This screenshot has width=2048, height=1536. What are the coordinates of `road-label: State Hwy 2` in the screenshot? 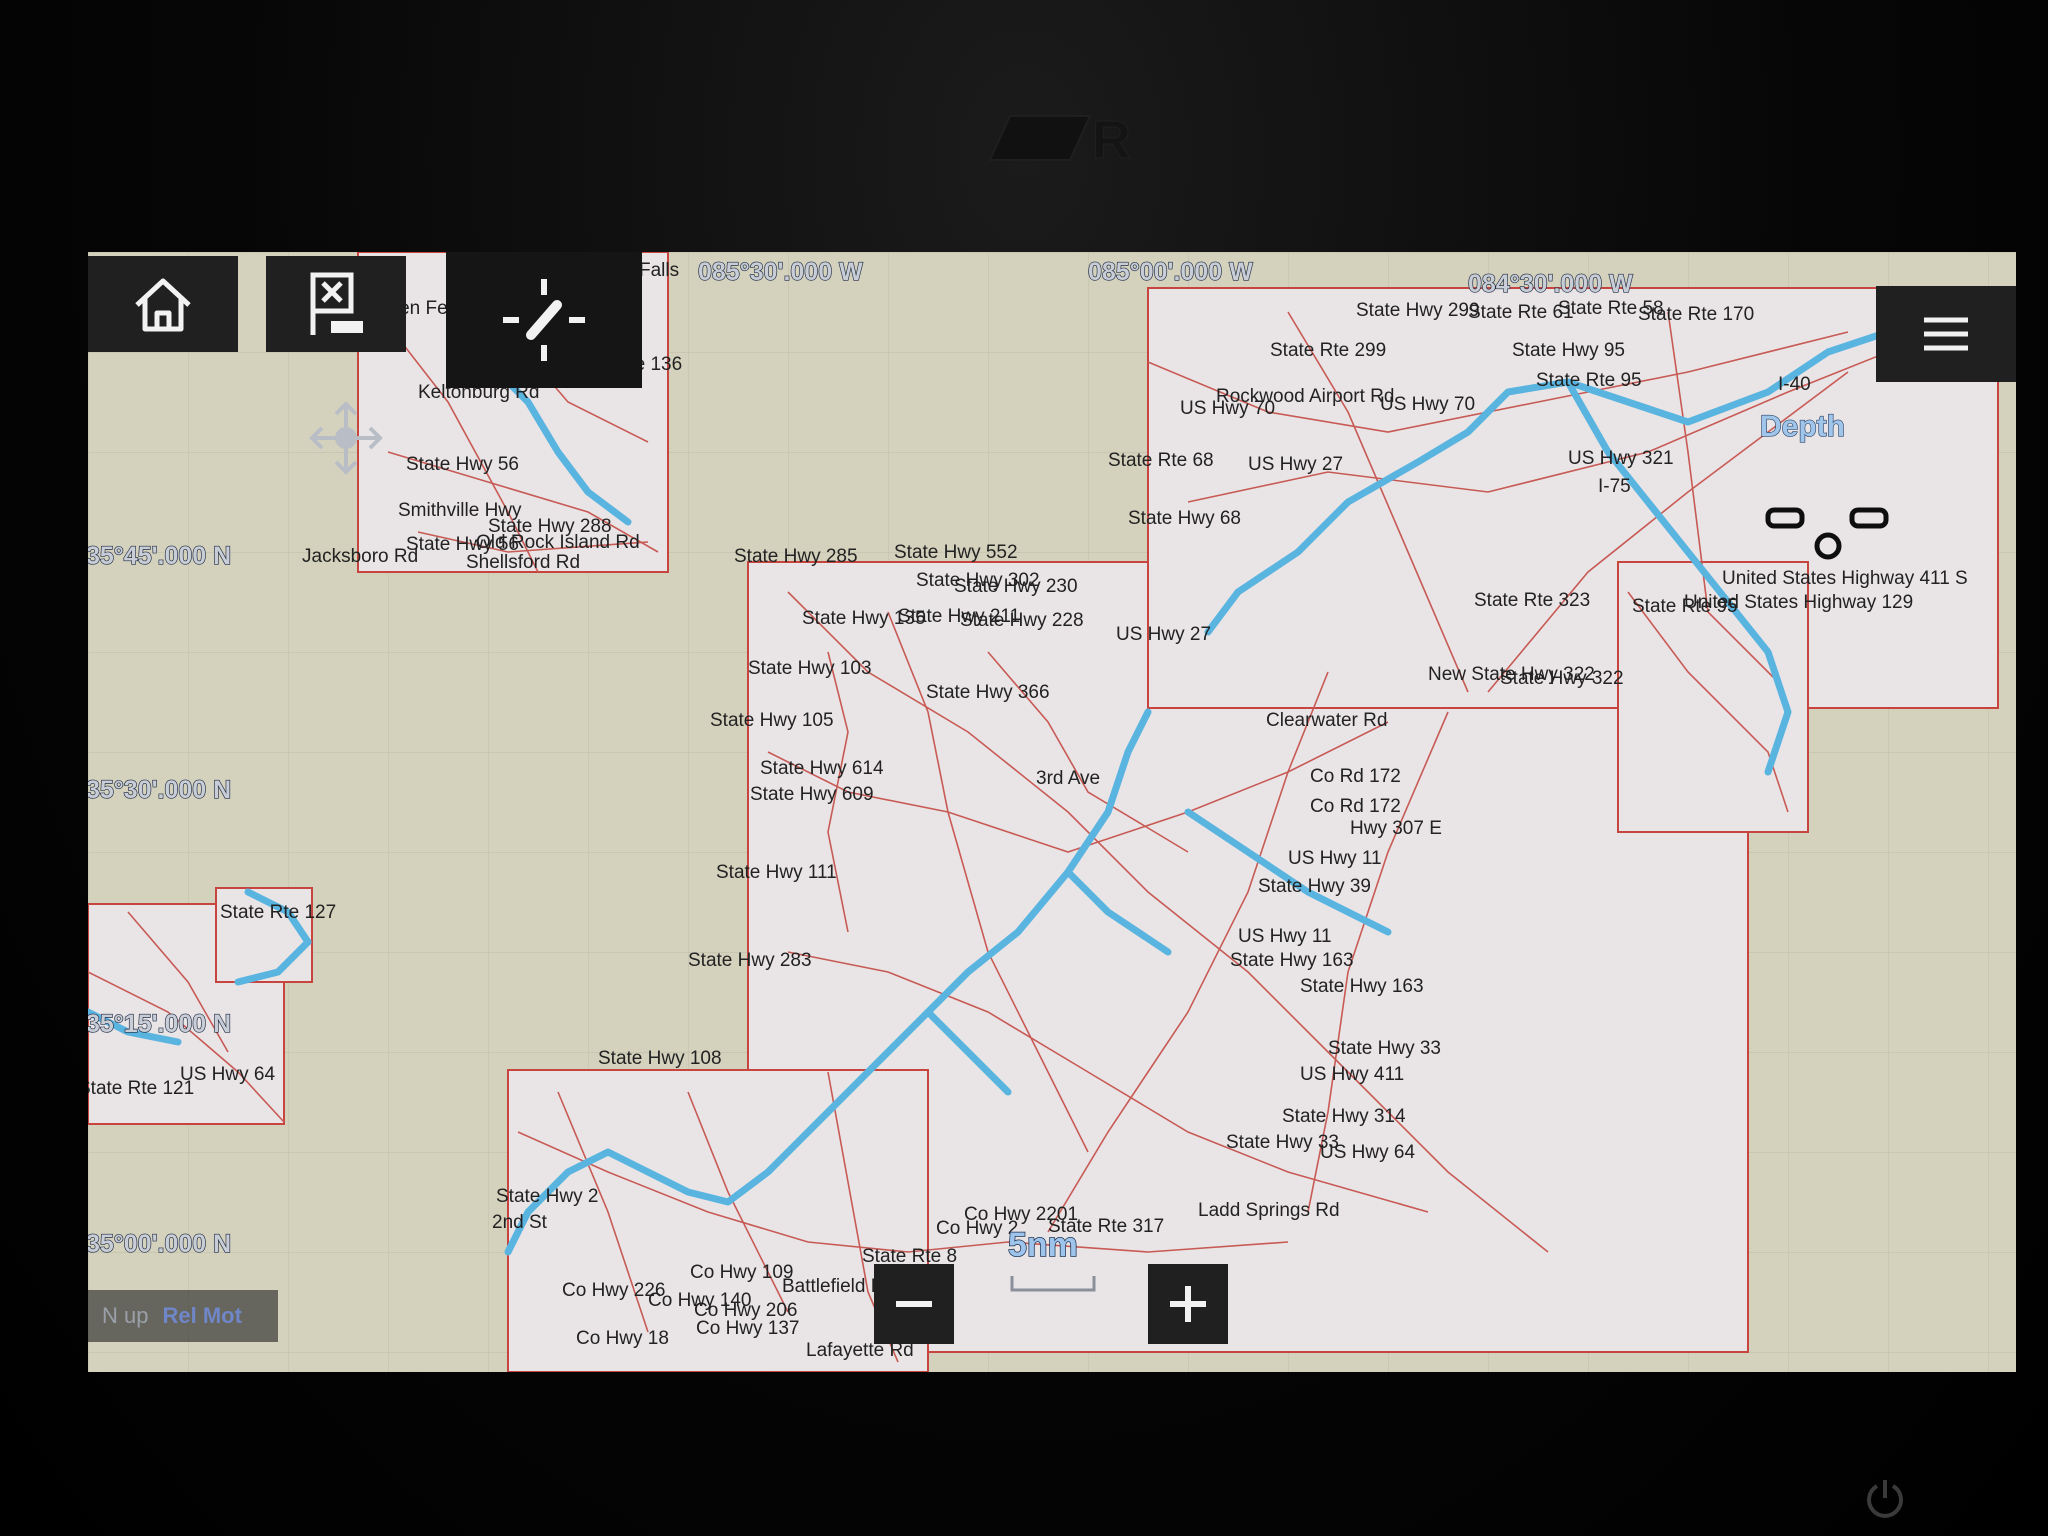 It's located at (547, 1196).